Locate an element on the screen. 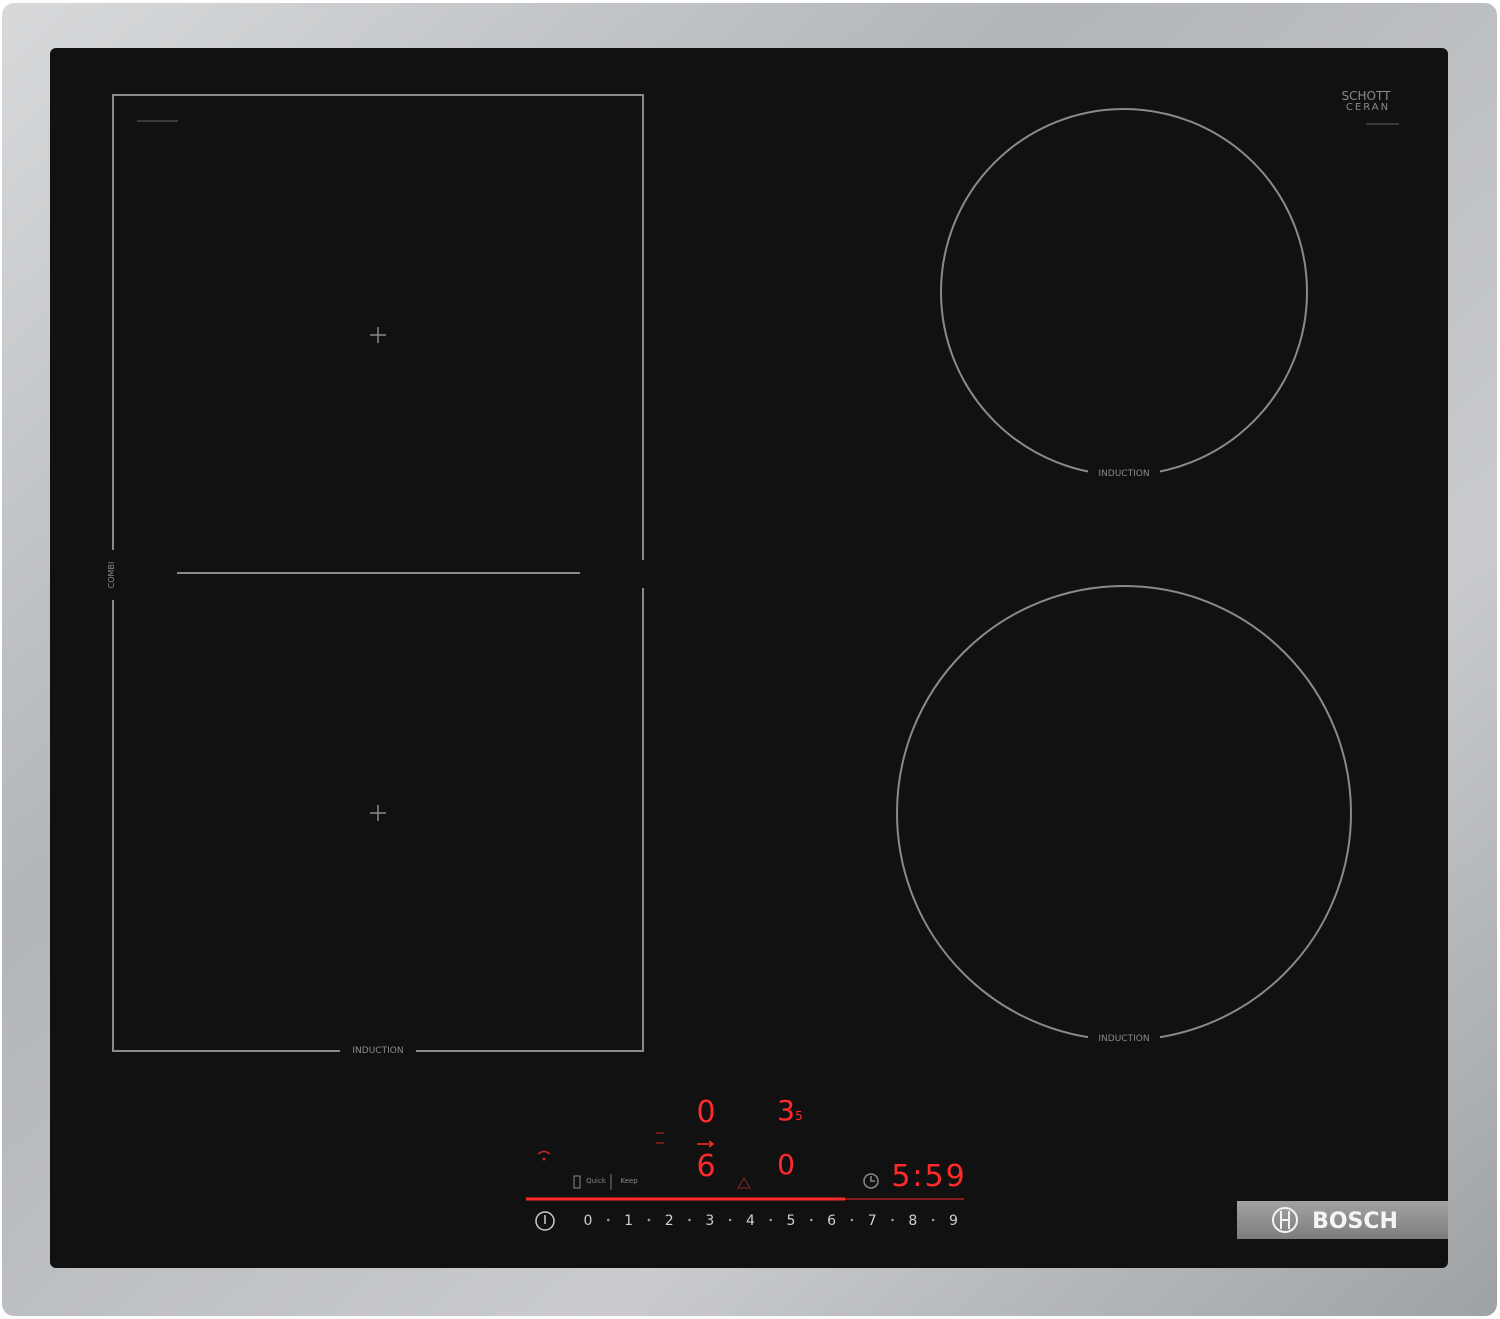 Image resolution: width=1500 pixels, height=1319 pixels. display-top-left: 0 is located at coordinates (705, 1112).